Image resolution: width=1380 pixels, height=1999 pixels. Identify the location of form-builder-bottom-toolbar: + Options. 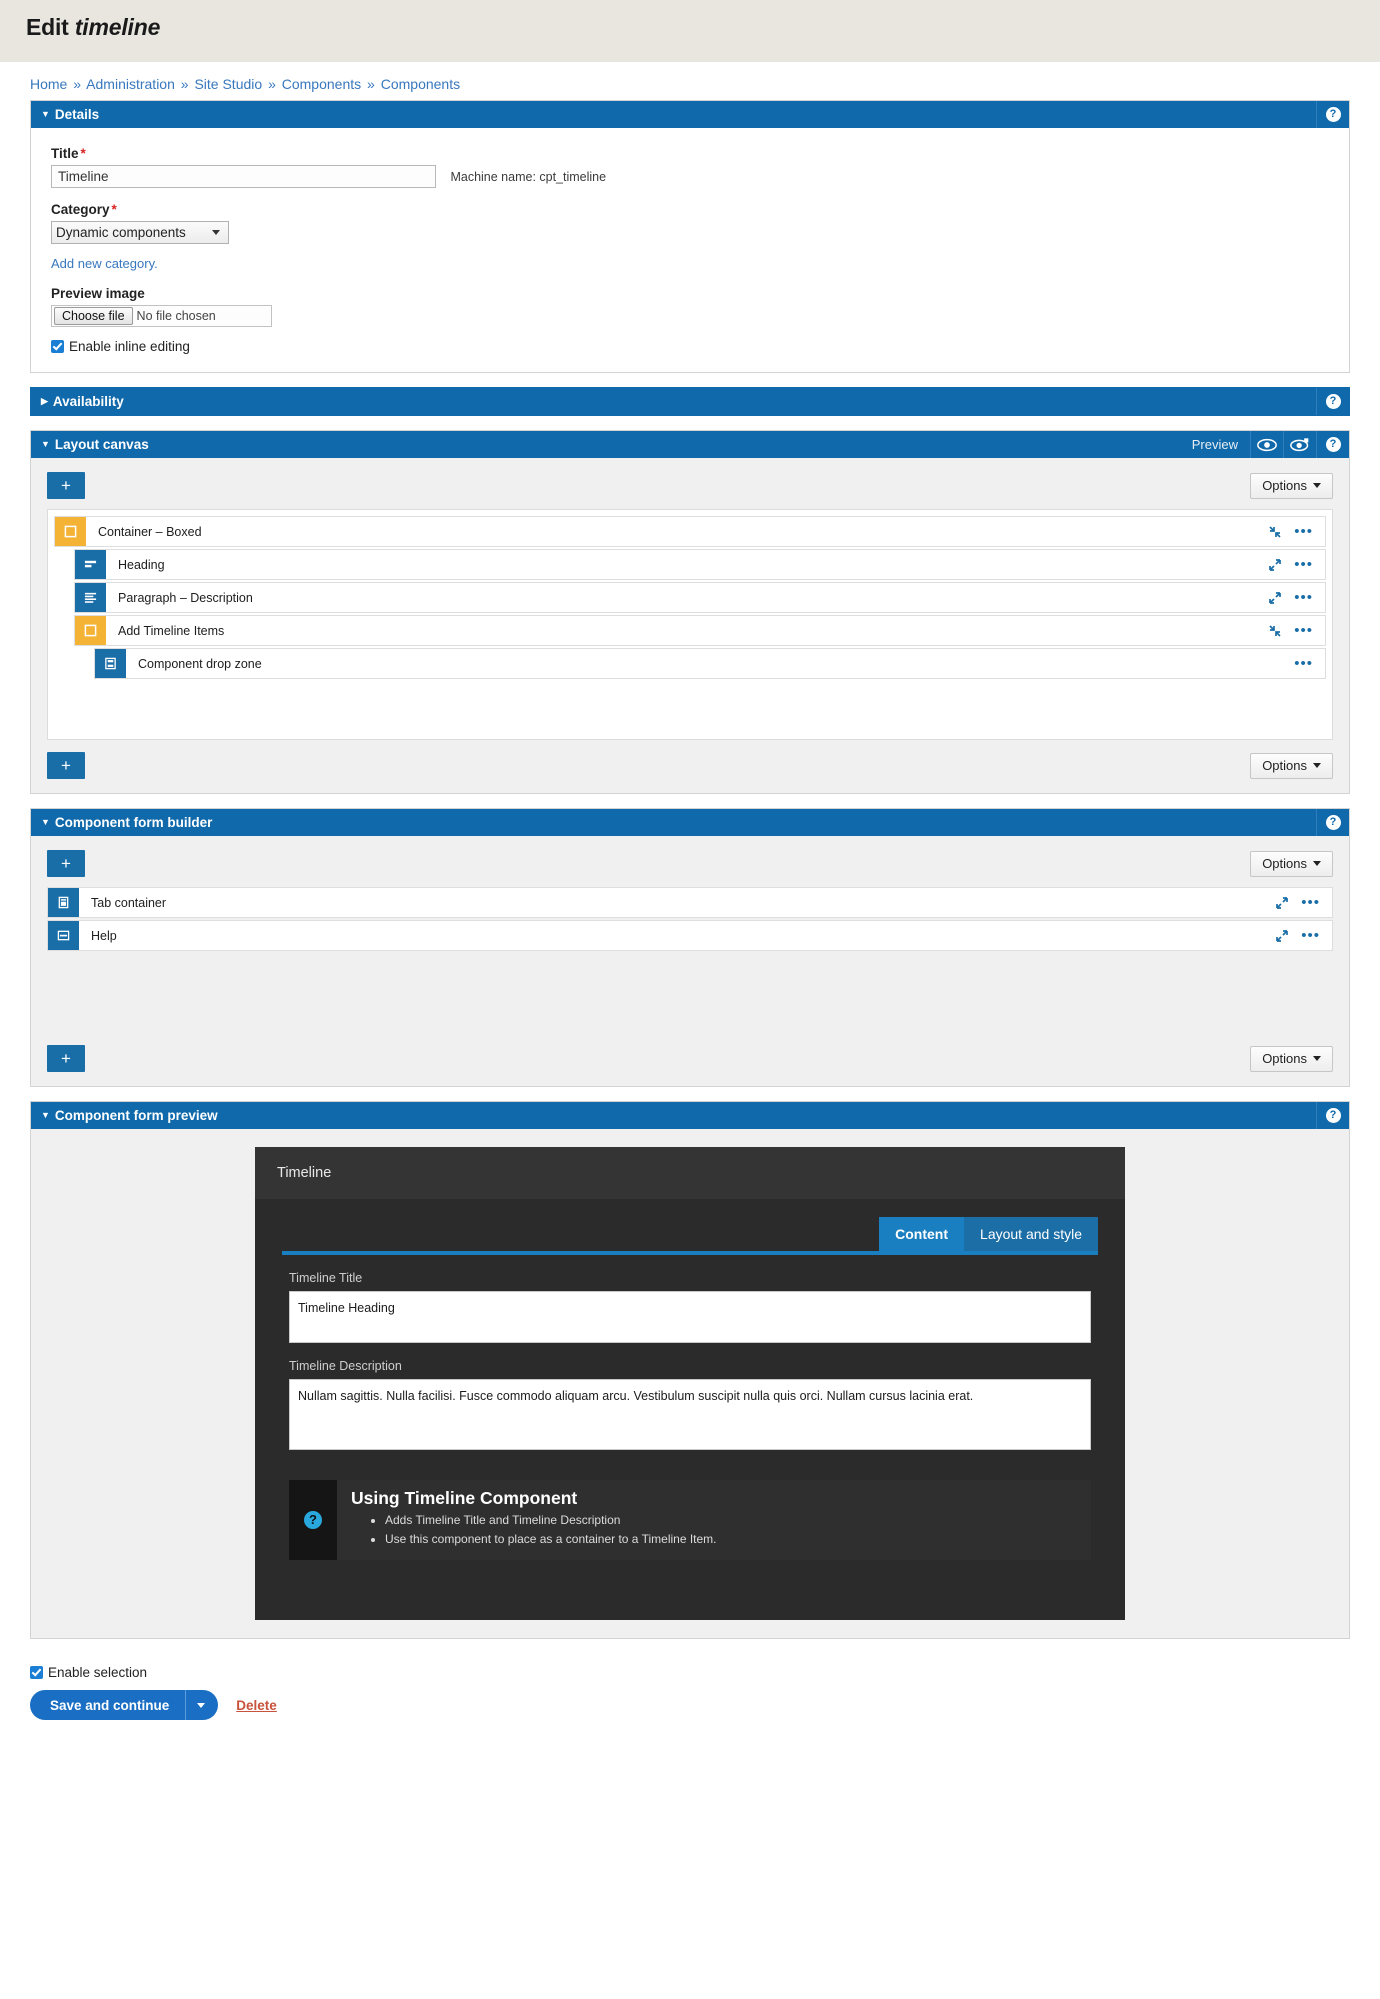
(690, 1058).